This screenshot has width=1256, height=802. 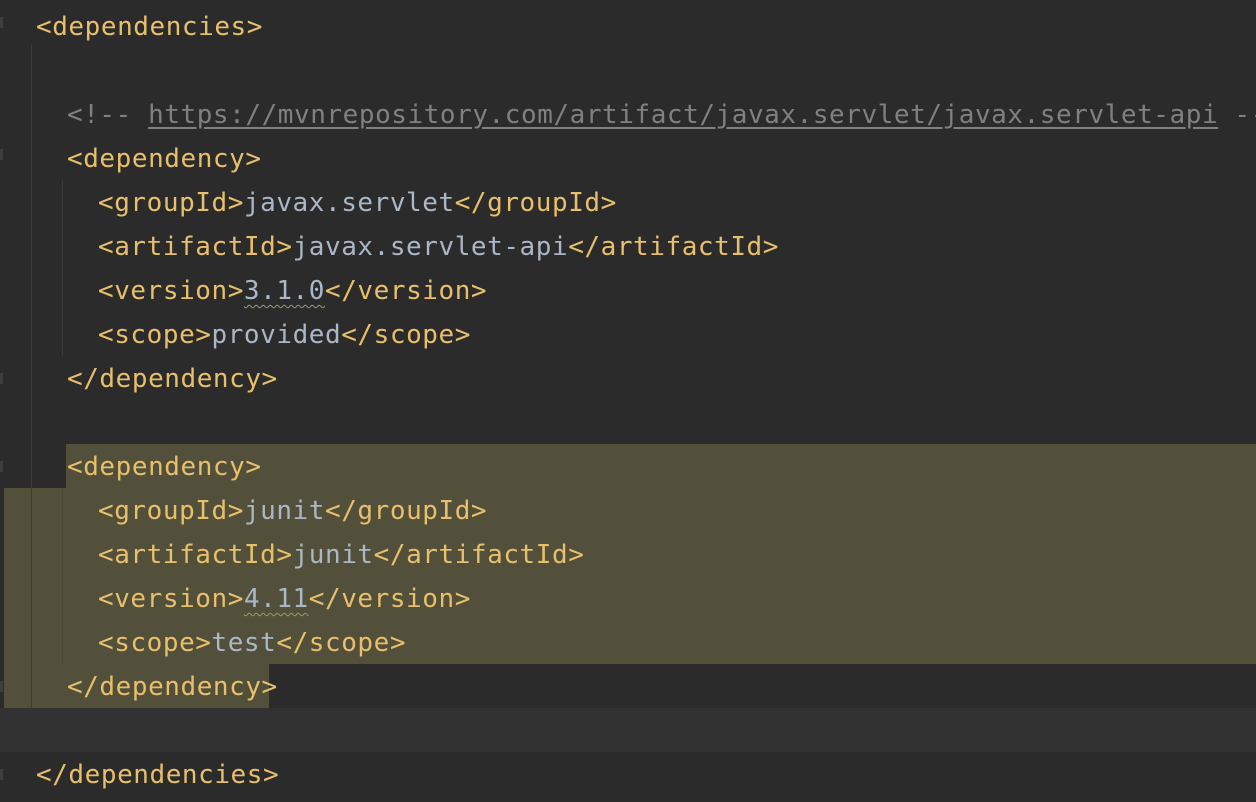 What do you see at coordinates (628, 511) in the screenshot?
I see `code-line: <groupId>junit</groupId>` at bounding box center [628, 511].